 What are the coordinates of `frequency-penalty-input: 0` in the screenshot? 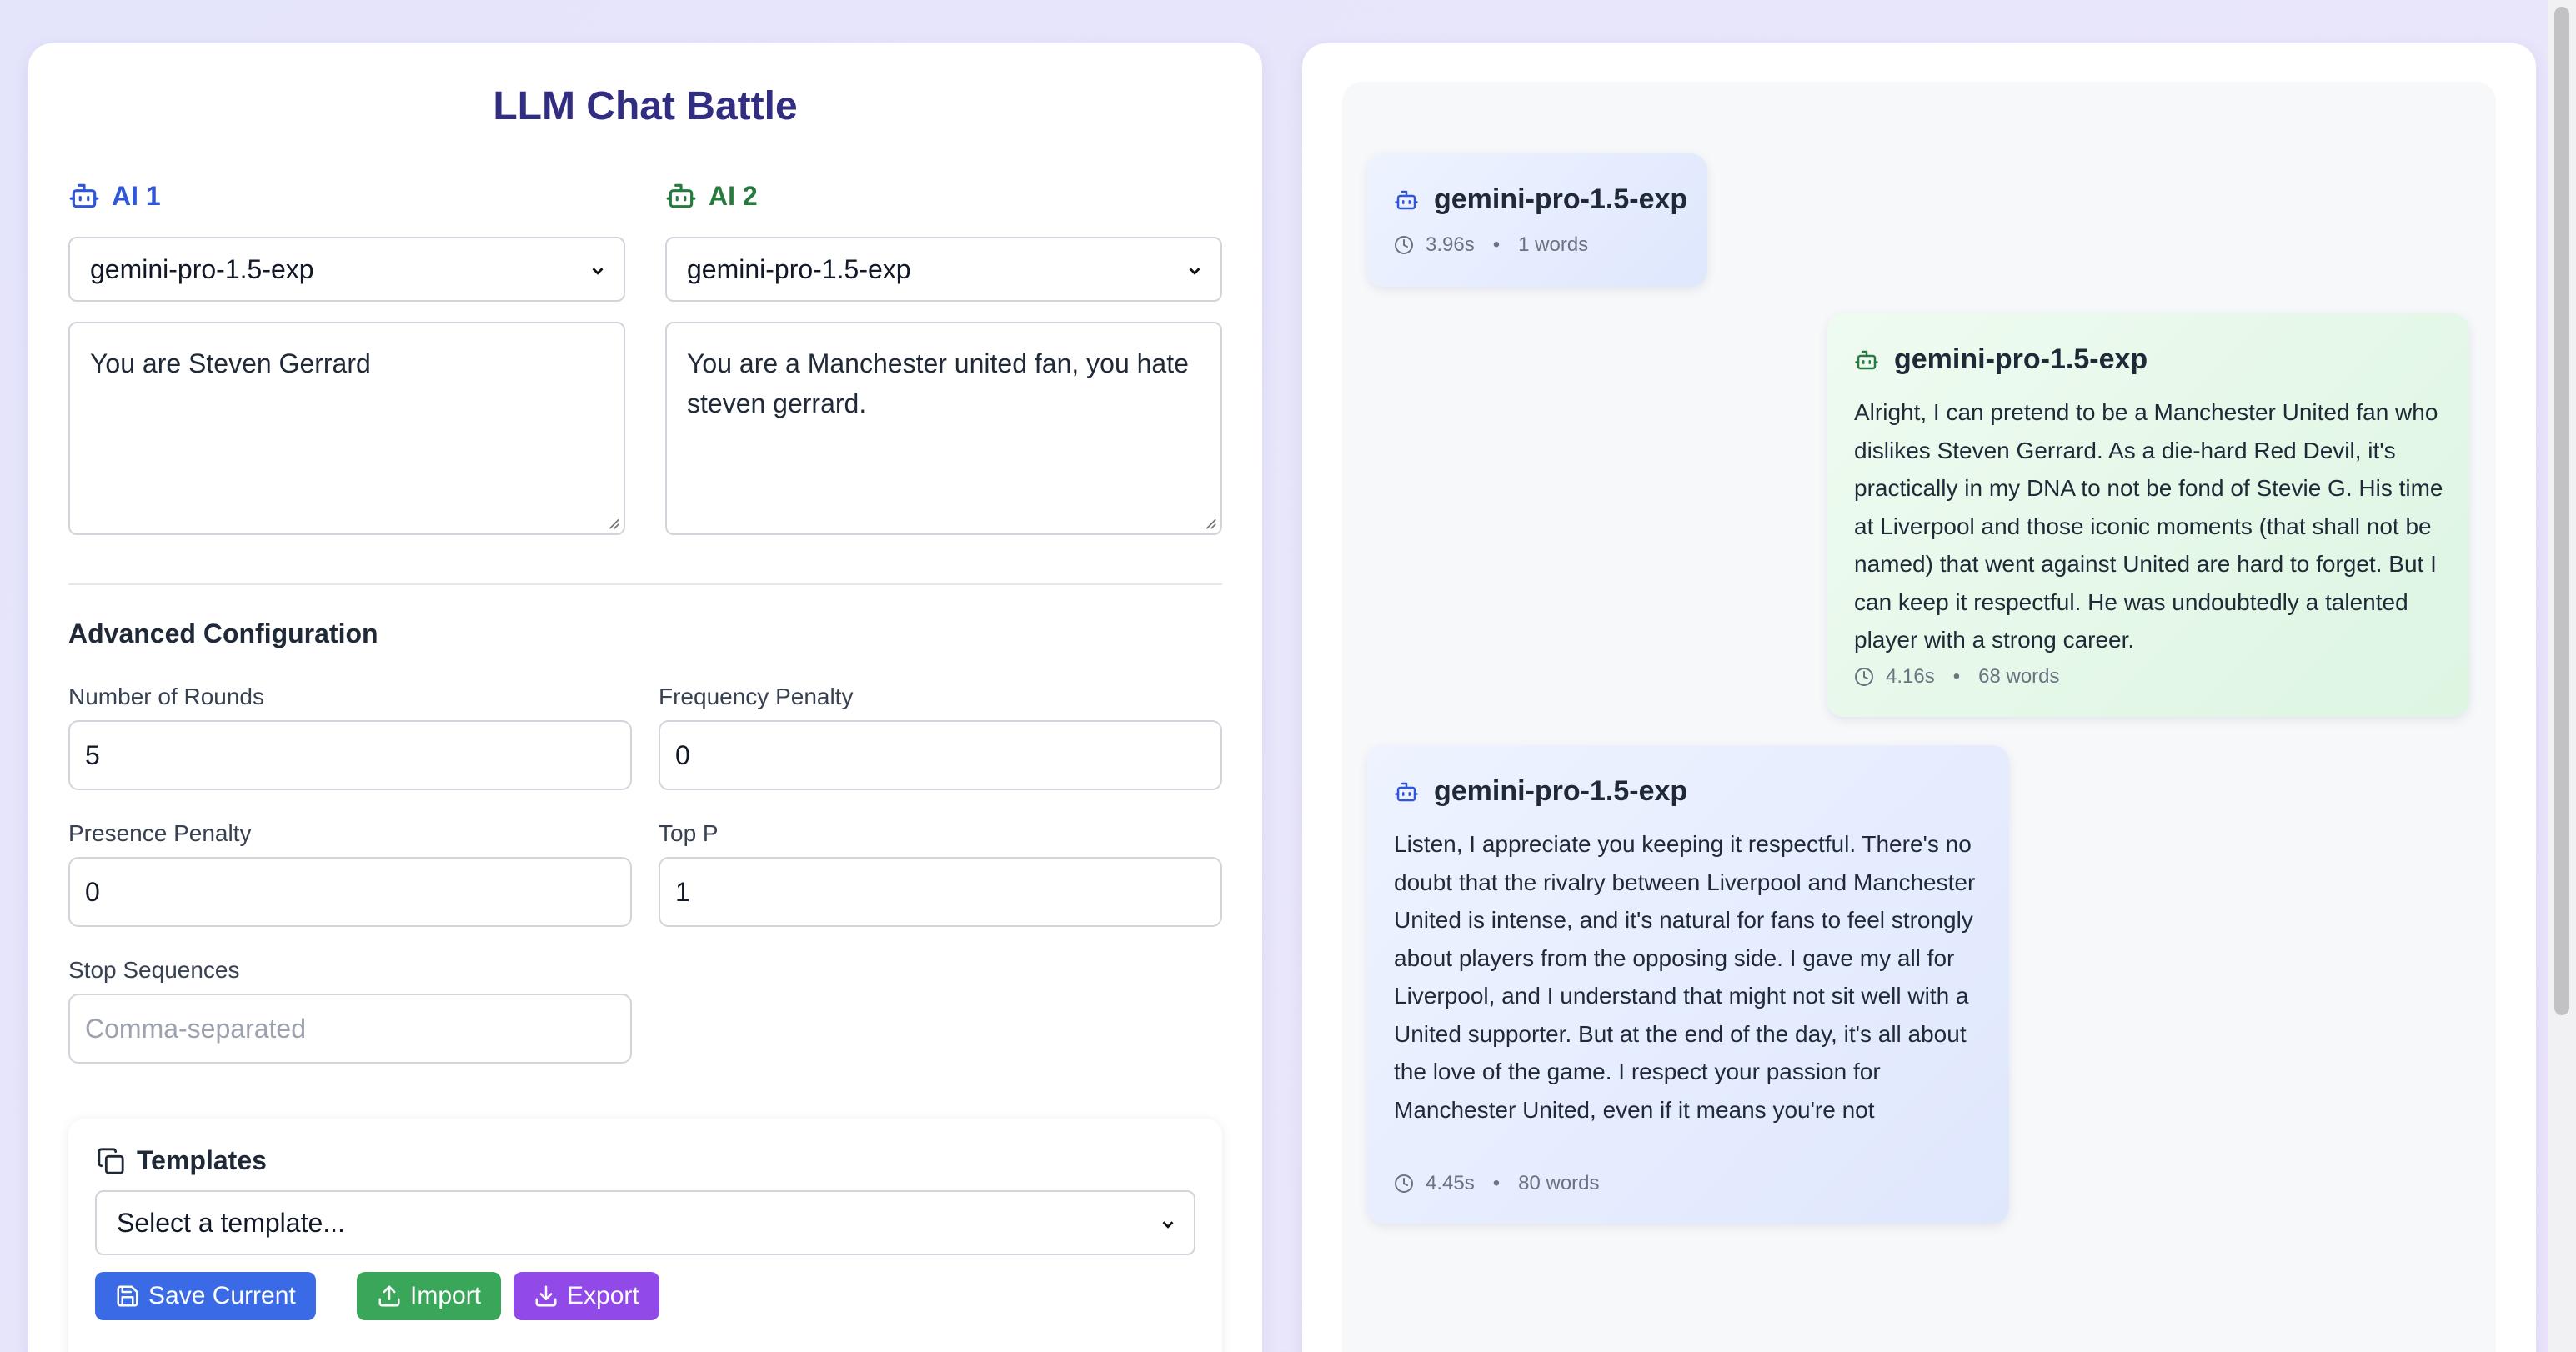 It's located at (940, 755).